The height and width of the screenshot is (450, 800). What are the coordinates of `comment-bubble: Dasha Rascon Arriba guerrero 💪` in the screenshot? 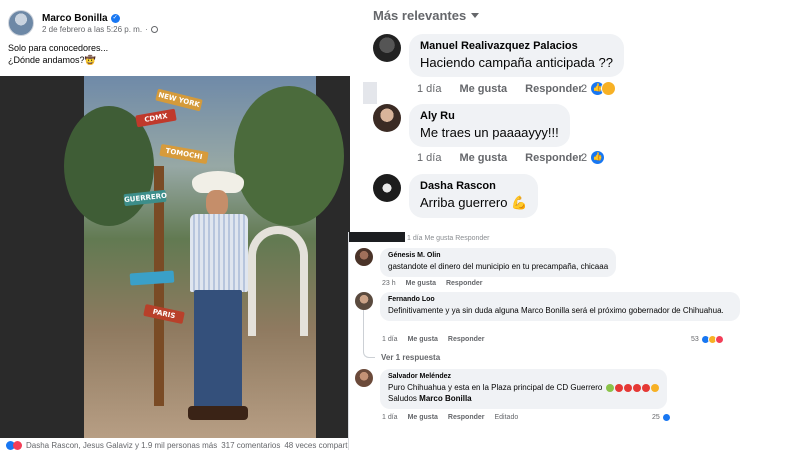 It's located at (474, 196).